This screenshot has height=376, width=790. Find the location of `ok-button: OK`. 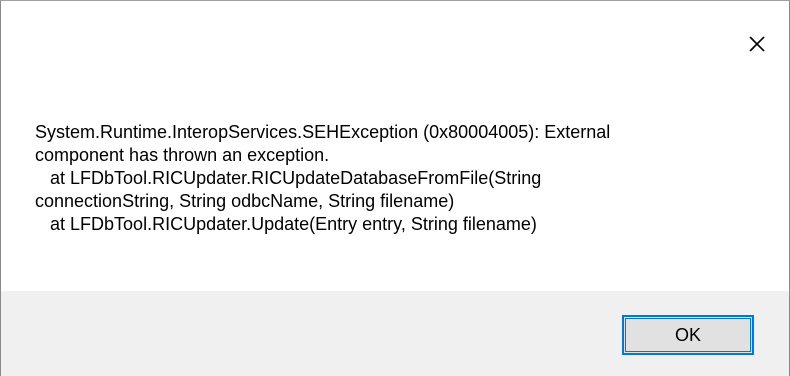

ok-button: OK is located at coordinates (688, 335).